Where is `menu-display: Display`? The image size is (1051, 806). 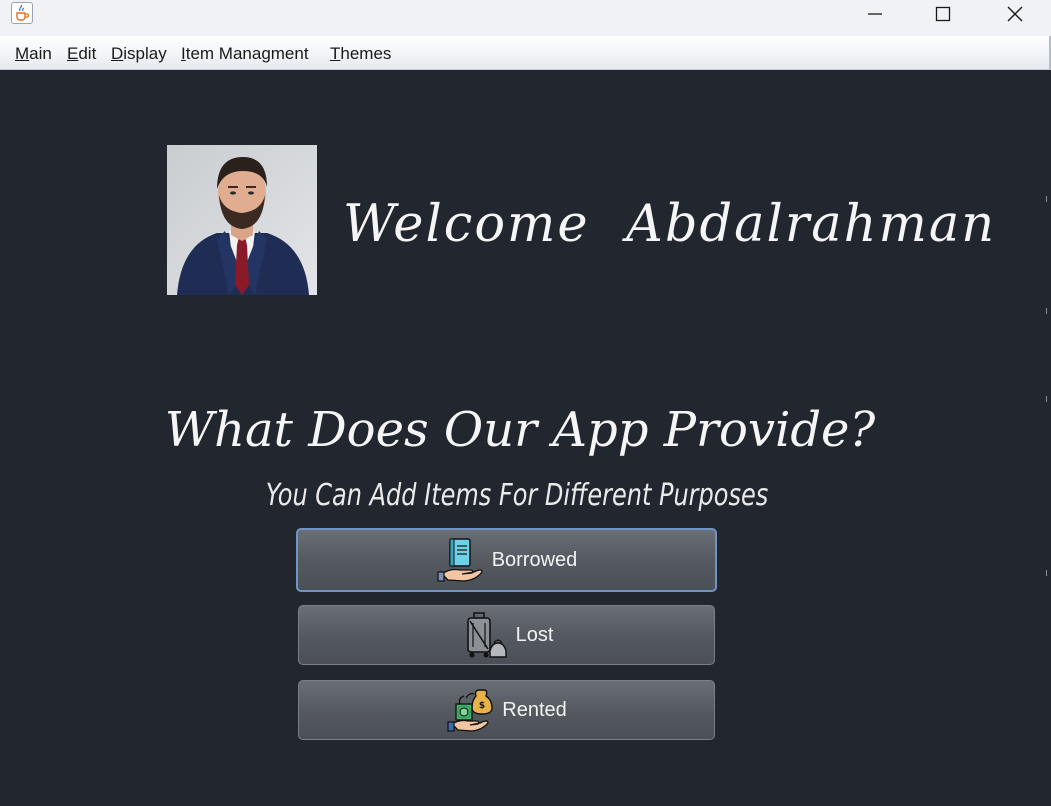
menu-display: Display is located at coordinates (139, 54).